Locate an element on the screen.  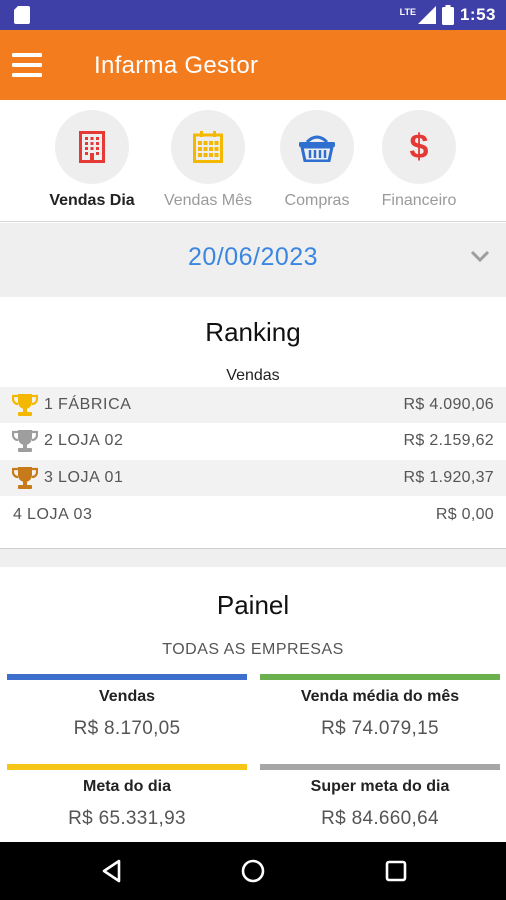
metric-card-value: R$ 84.660,64 is located at coordinates (380, 818).